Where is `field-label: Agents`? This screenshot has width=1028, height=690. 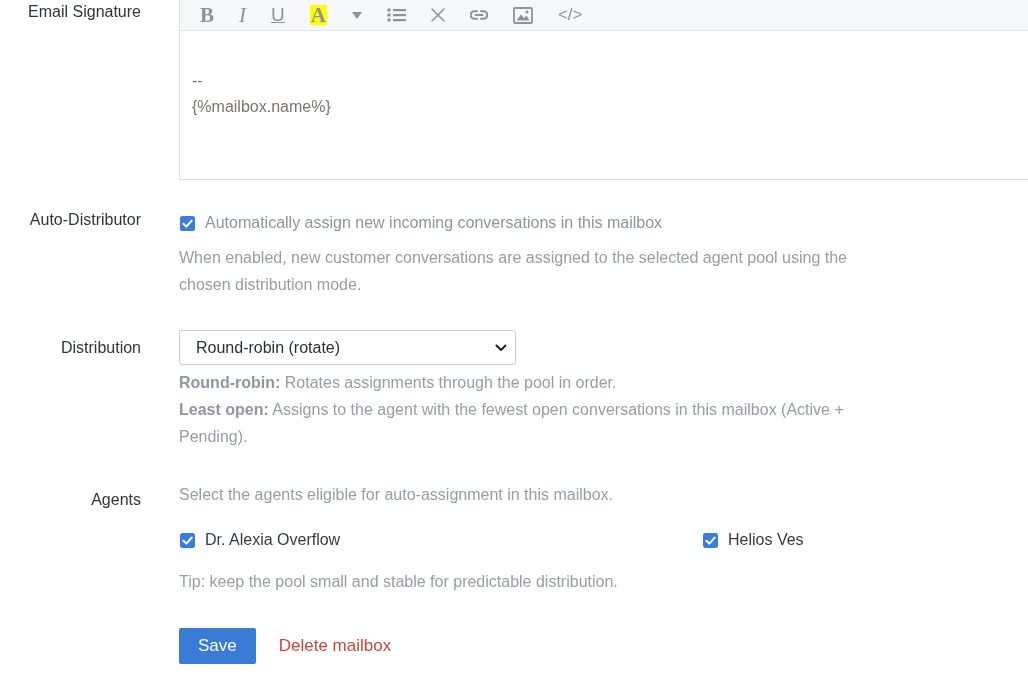
field-label: Agents is located at coordinates (116, 500).